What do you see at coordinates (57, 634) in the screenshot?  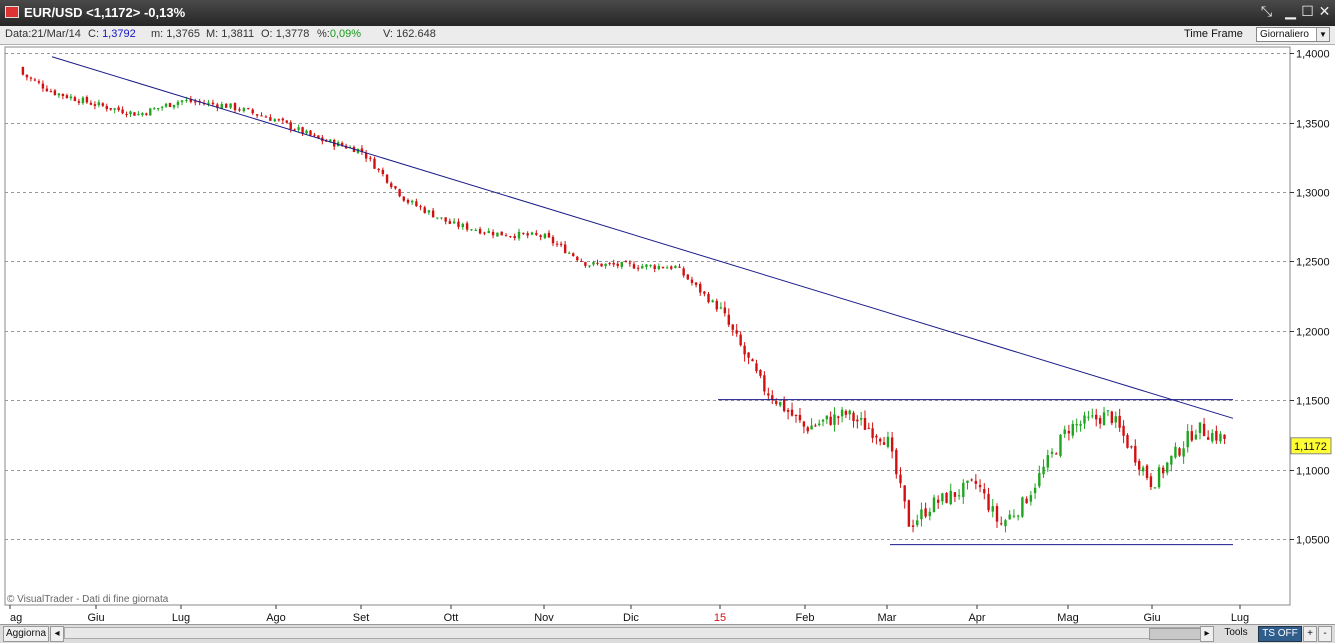 I see `scroll-left-button: ◂` at bounding box center [57, 634].